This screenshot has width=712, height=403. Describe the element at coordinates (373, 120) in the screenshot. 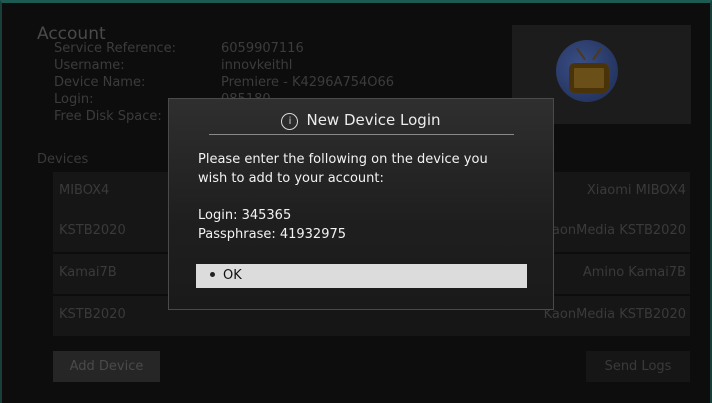

I see `dialog-title: New Device Login` at that location.